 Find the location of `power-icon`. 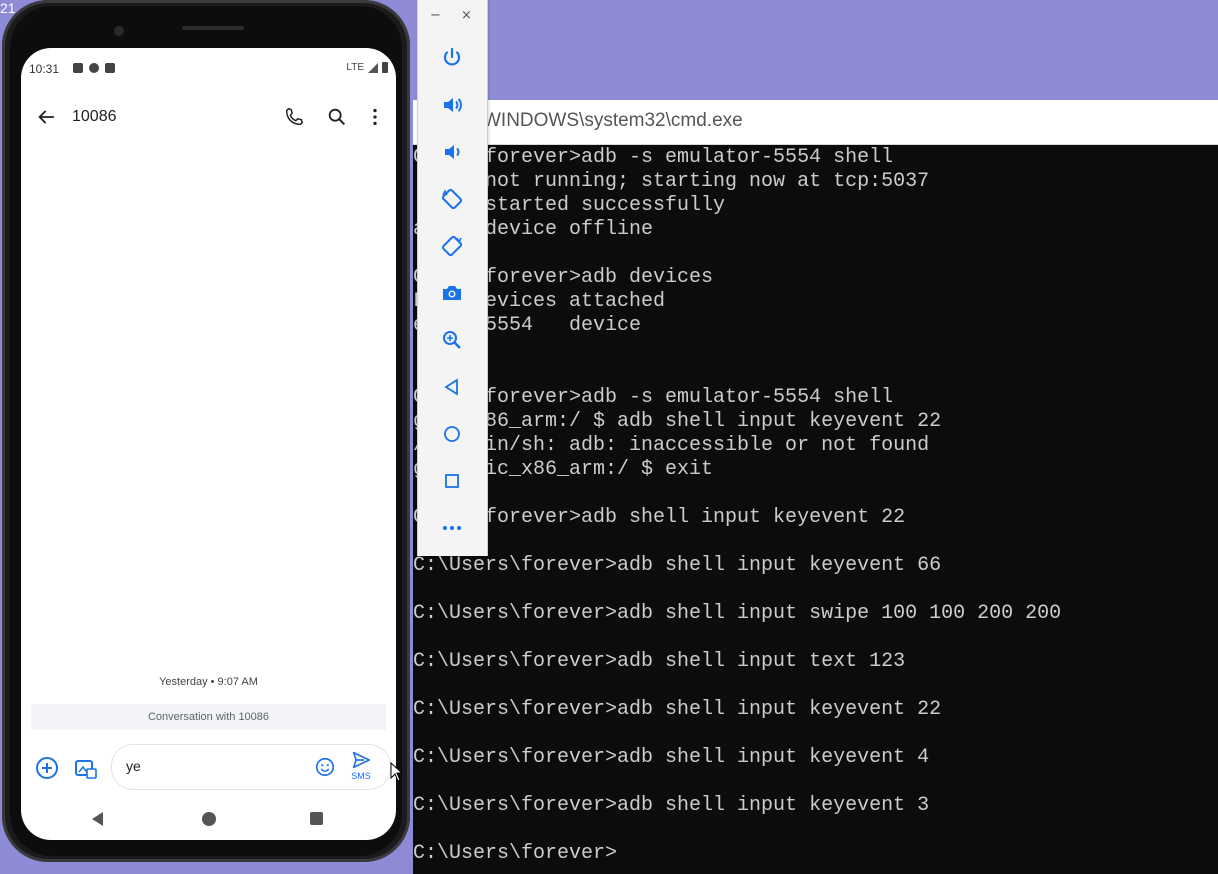

power-icon is located at coordinates (452, 56).